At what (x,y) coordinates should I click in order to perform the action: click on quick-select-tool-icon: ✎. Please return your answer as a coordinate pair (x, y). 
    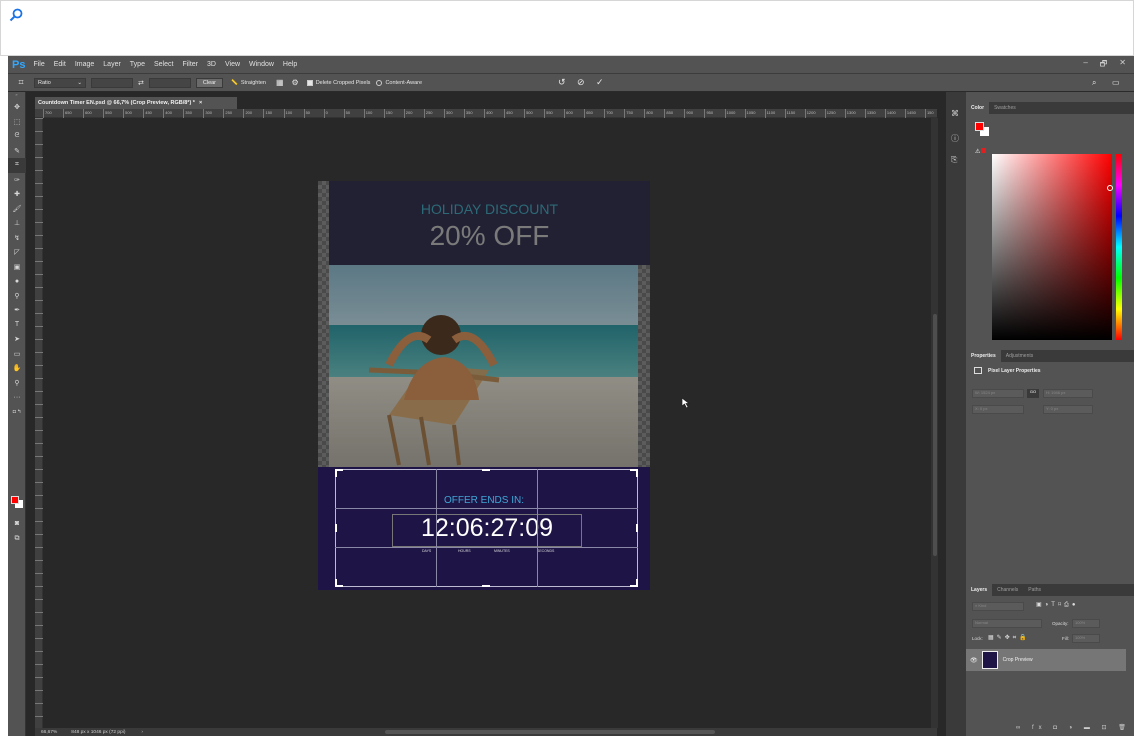
    Looking at the image, I should click on (17, 151).